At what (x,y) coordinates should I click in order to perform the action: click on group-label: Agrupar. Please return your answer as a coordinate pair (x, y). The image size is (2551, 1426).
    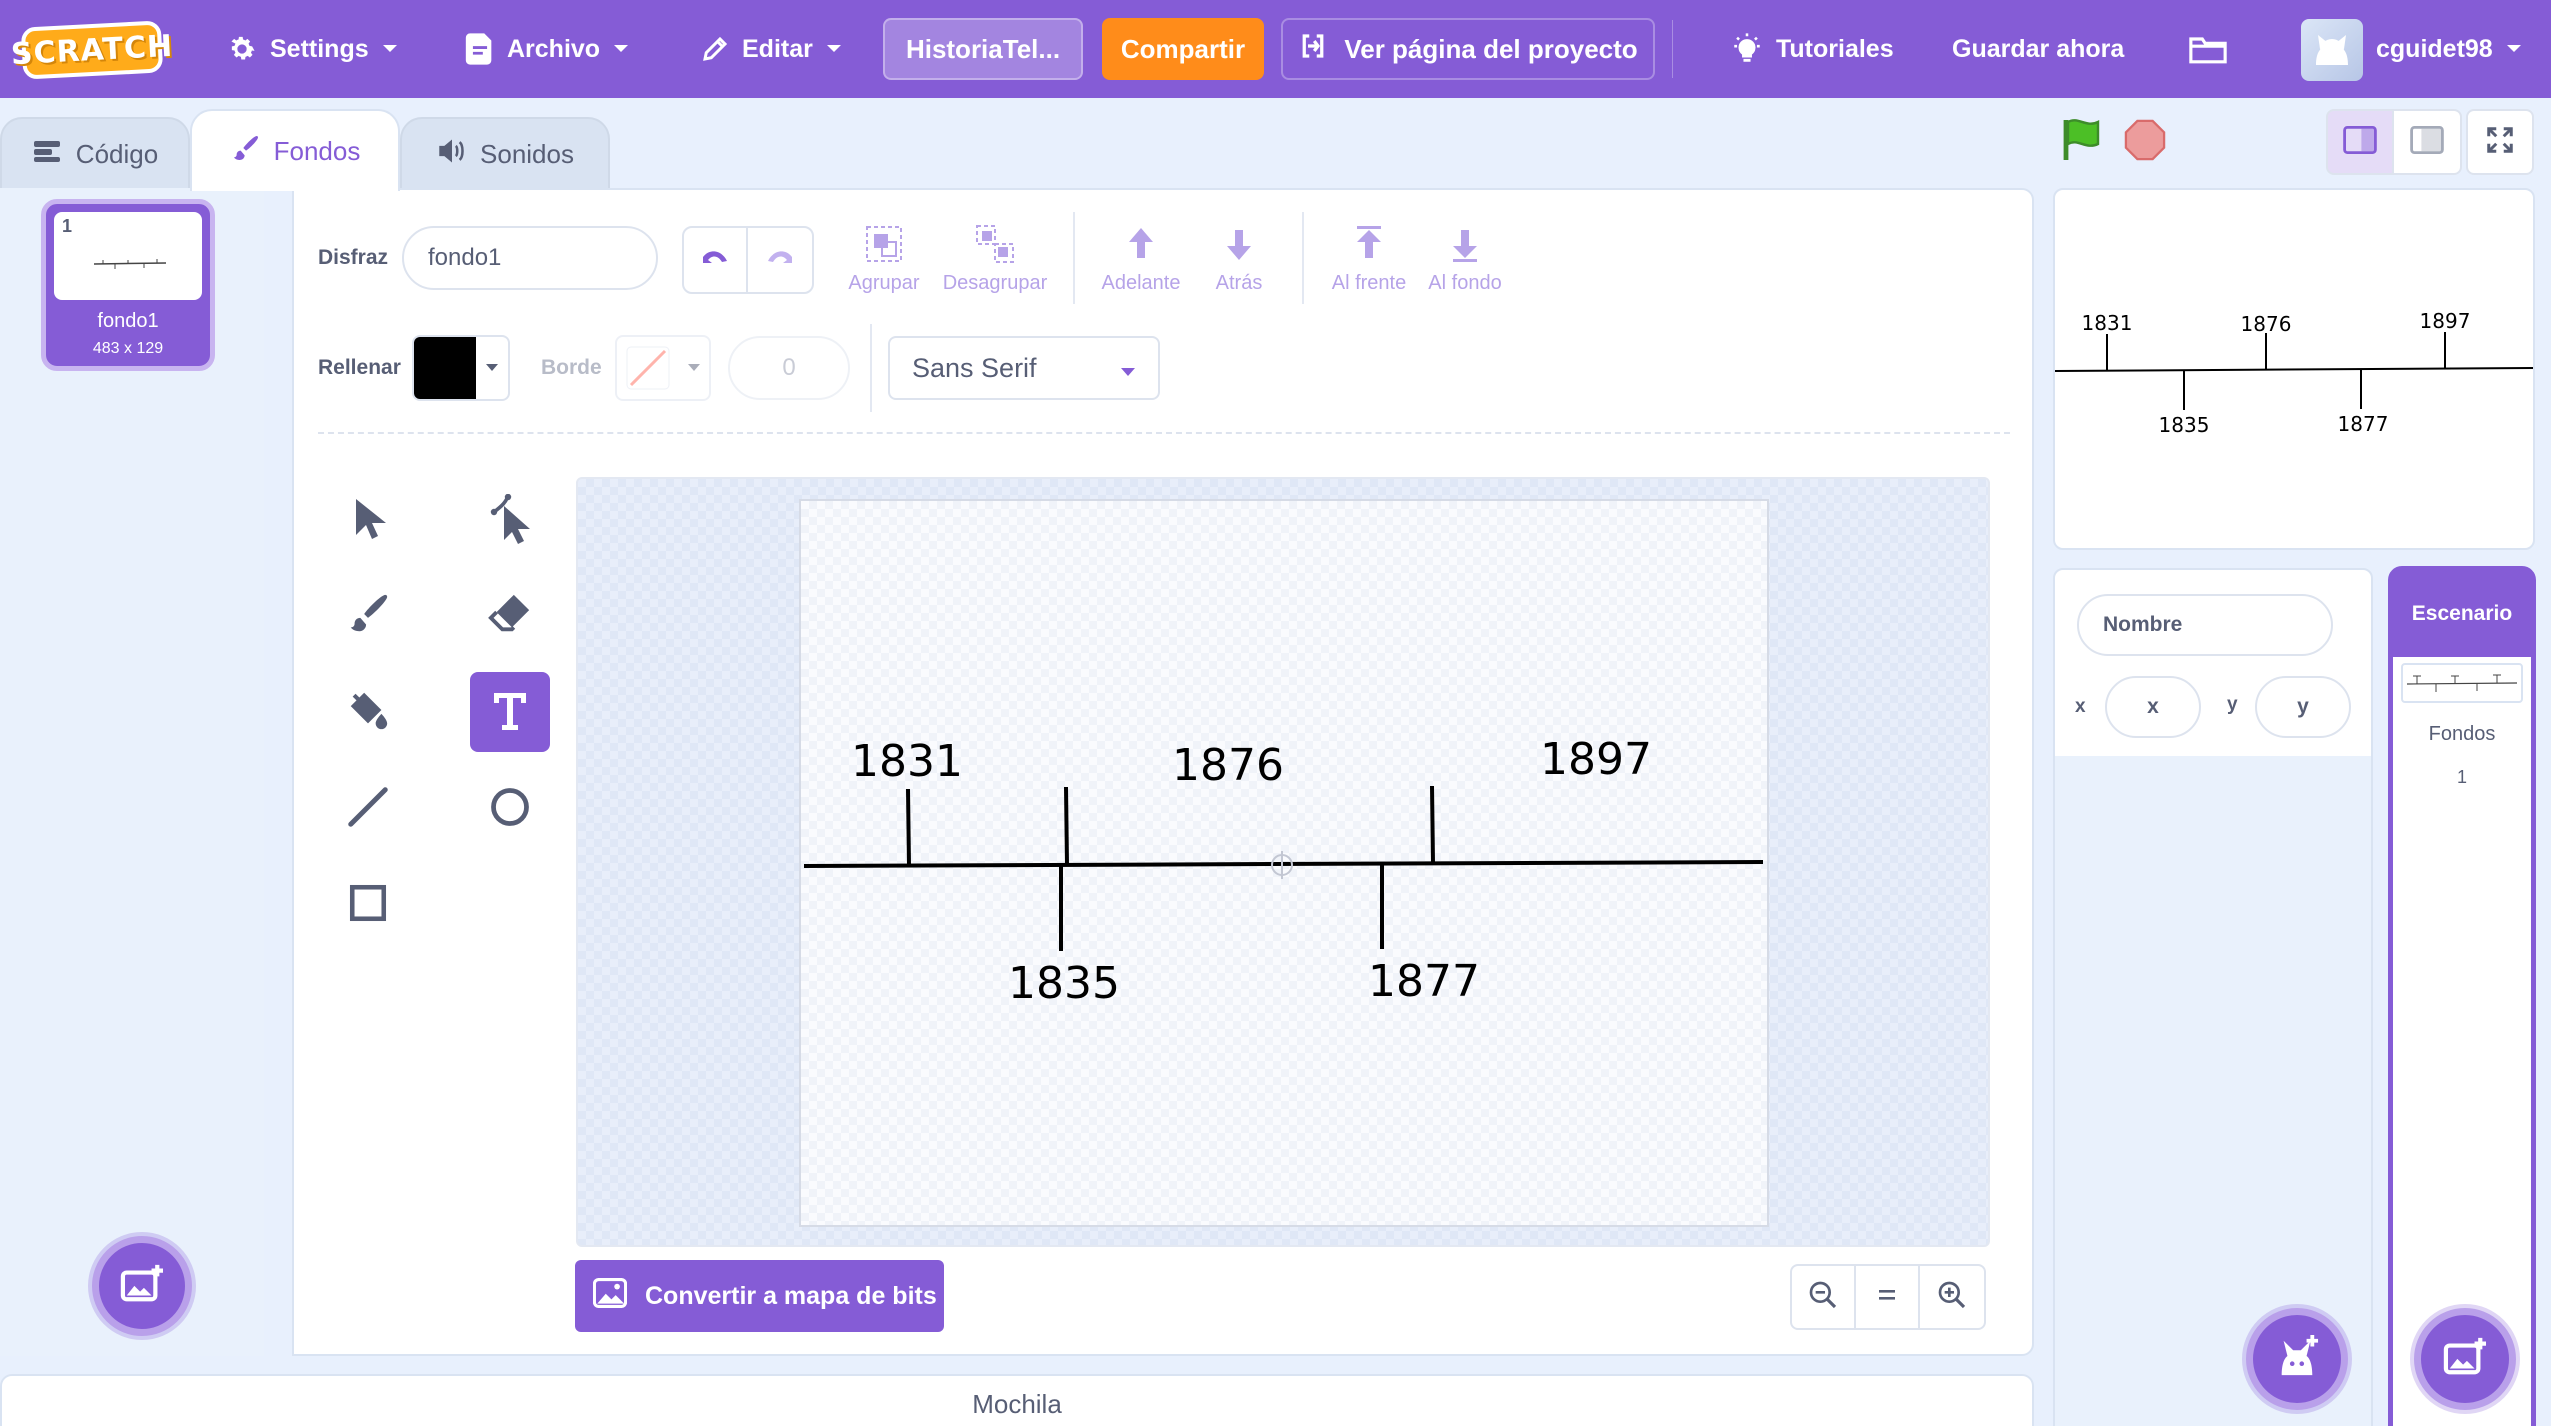
    Looking at the image, I should click on (884, 283).